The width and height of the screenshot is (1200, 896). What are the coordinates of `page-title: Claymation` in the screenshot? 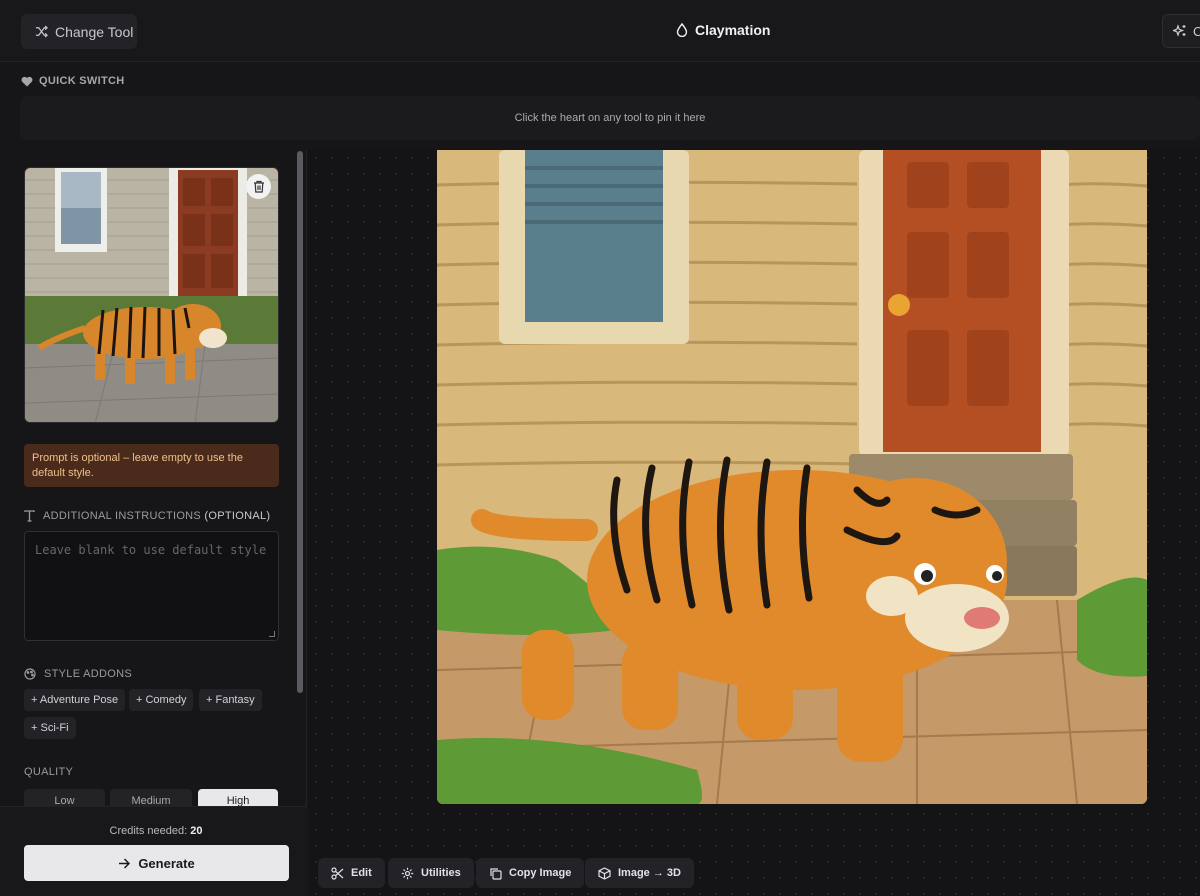 It's located at (723, 30).